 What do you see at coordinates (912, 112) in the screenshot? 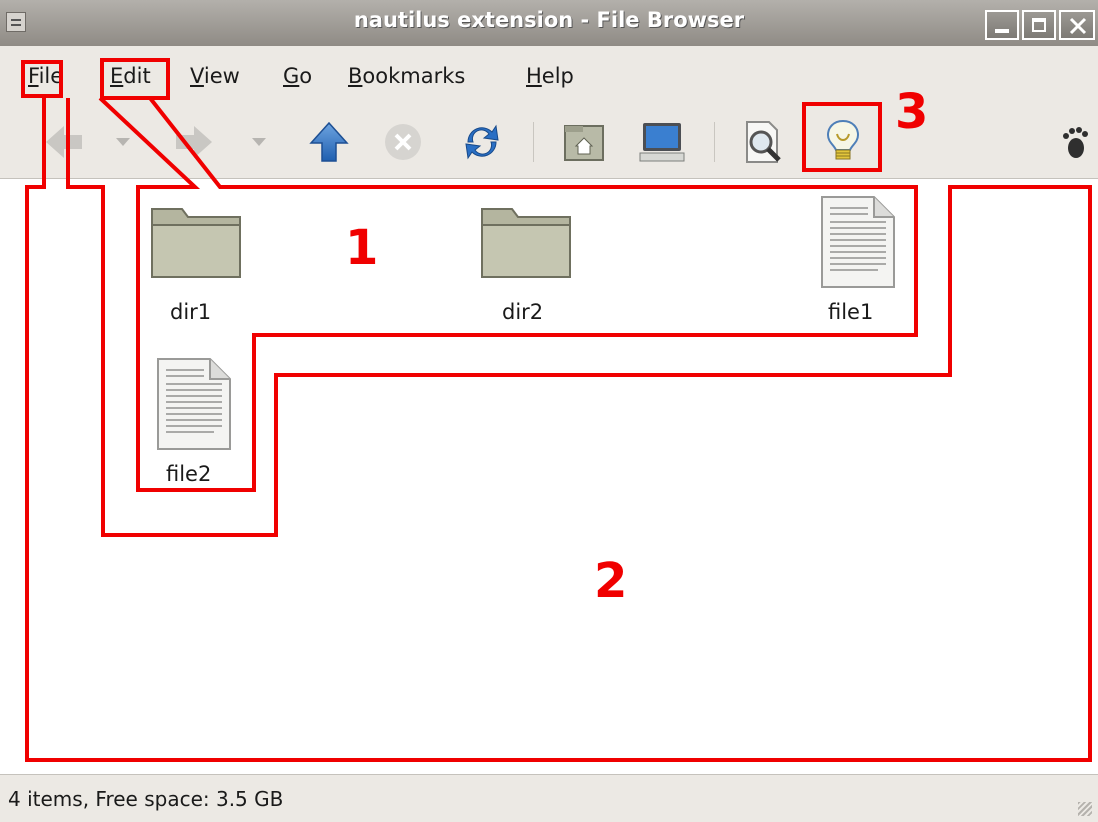
I see `annotation-label-3: 3` at bounding box center [912, 112].